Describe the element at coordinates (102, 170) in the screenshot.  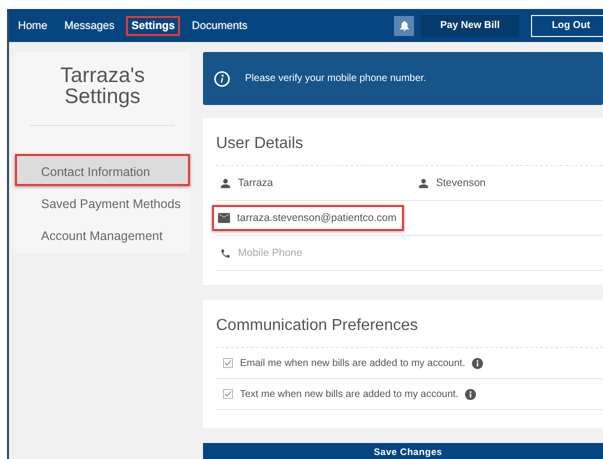
I see `sidebar-item: Contact Information` at that location.